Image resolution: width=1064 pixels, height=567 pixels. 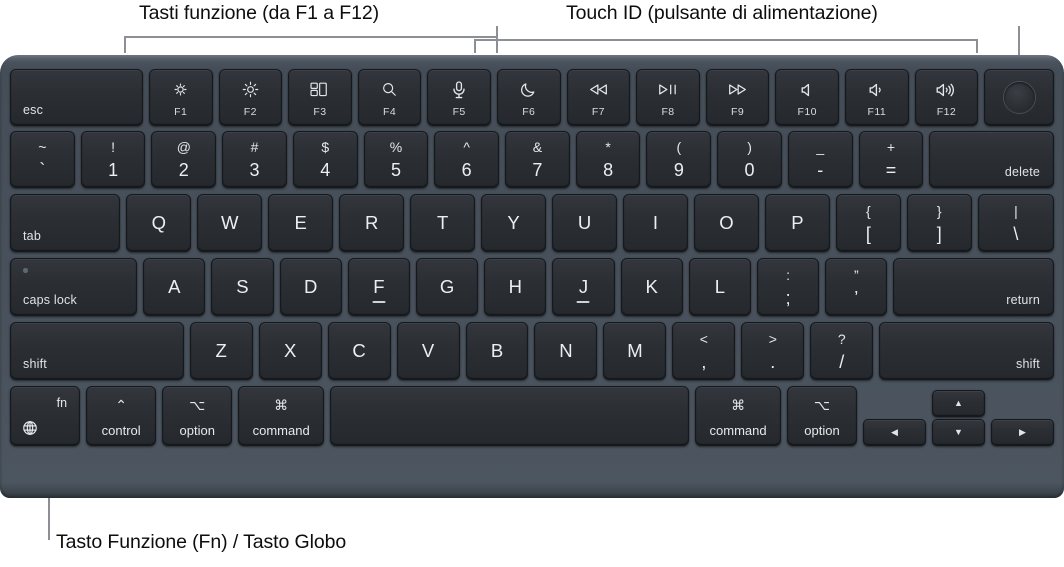 What do you see at coordinates (877, 97) in the screenshot?
I see `key-f11: F11` at bounding box center [877, 97].